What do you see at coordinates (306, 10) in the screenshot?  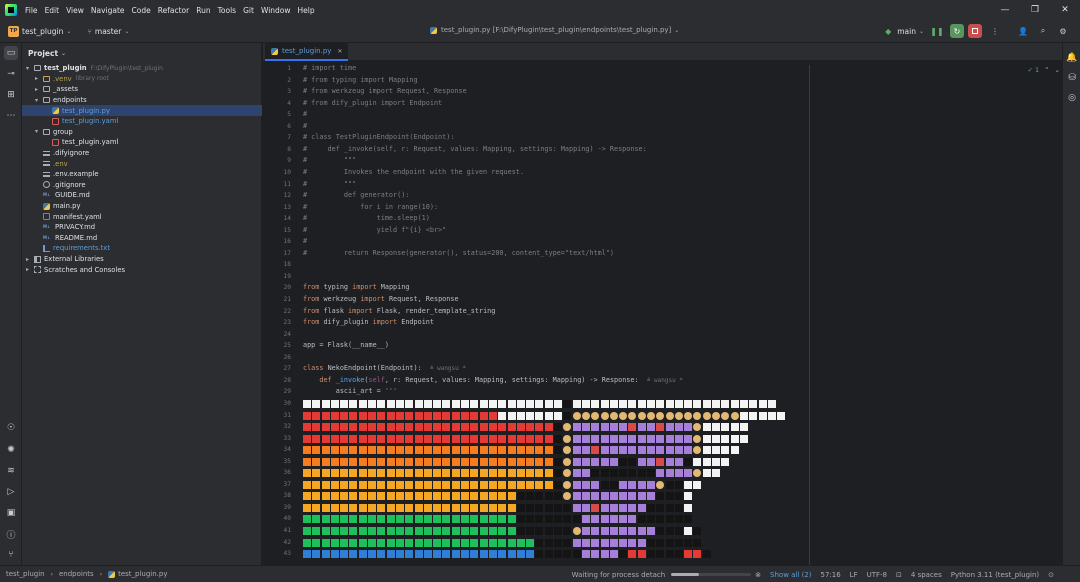 I see `menu-help: Help` at bounding box center [306, 10].